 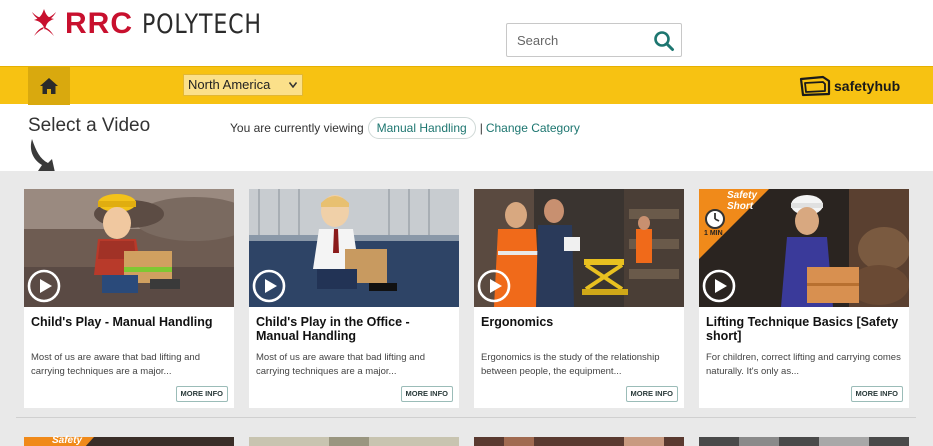 I want to click on brand-primary: RRC, so click(x=99, y=23).